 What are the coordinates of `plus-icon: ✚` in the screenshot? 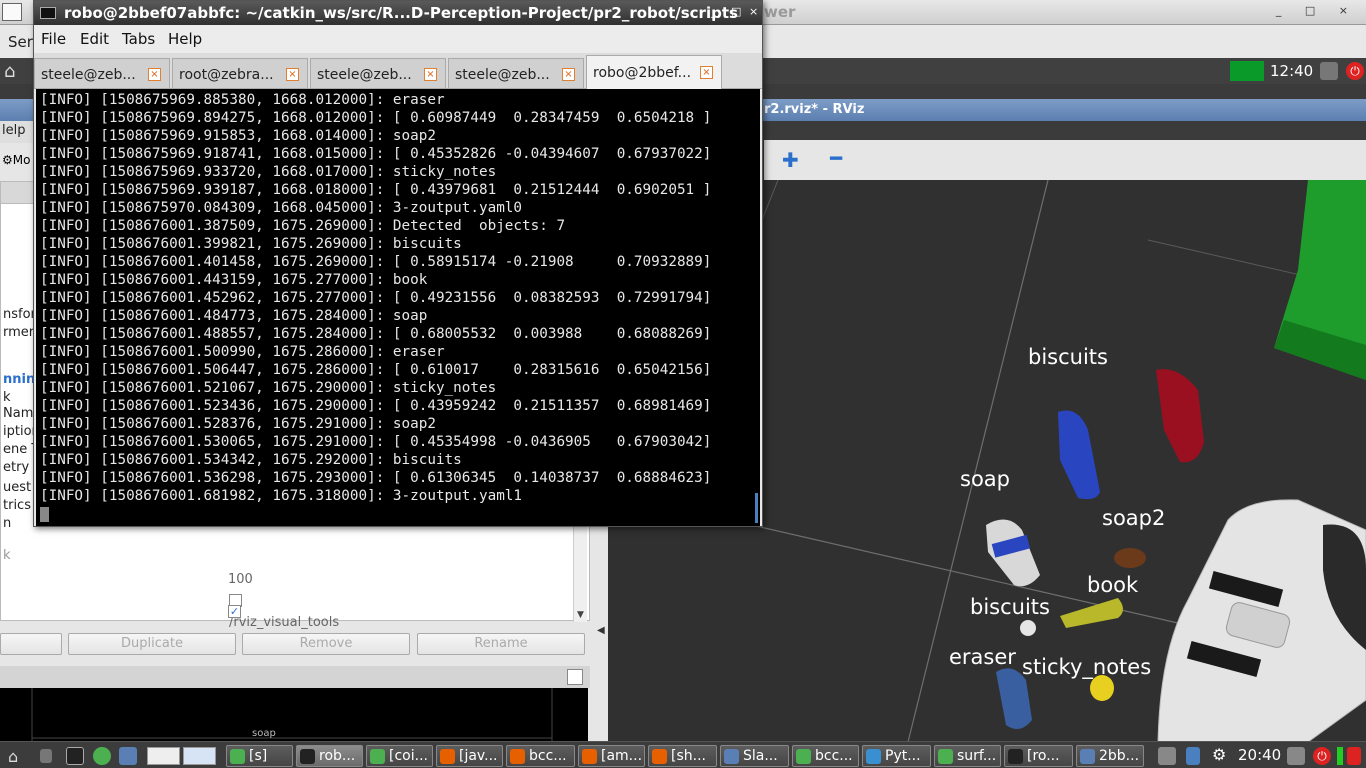 It's located at (790, 160).